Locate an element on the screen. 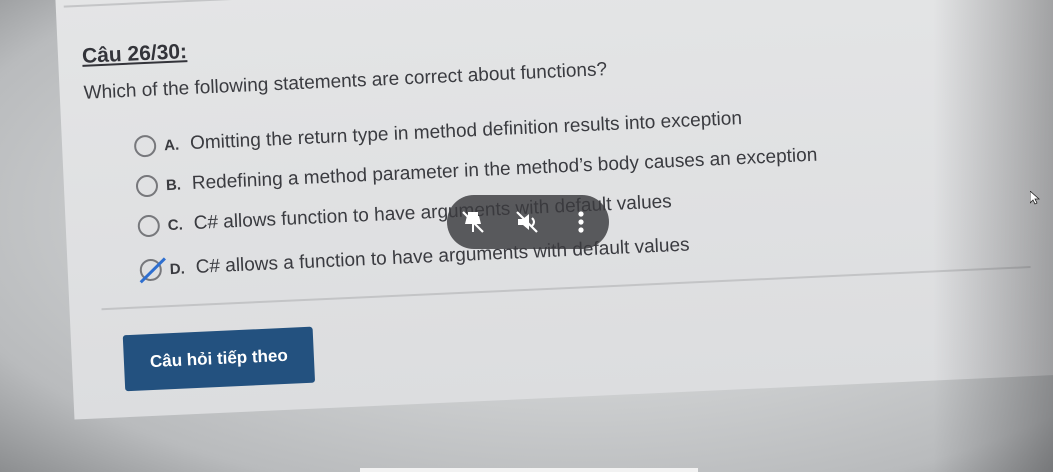 This screenshot has height=472, width=1053. option-letter: A. is located at coordinates (171, 145).